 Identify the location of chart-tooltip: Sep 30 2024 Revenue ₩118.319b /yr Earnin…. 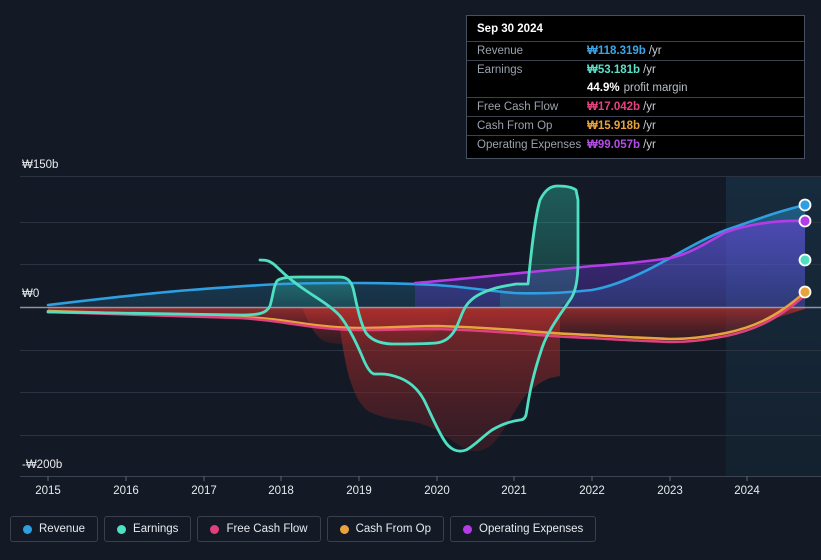
(635, 87).